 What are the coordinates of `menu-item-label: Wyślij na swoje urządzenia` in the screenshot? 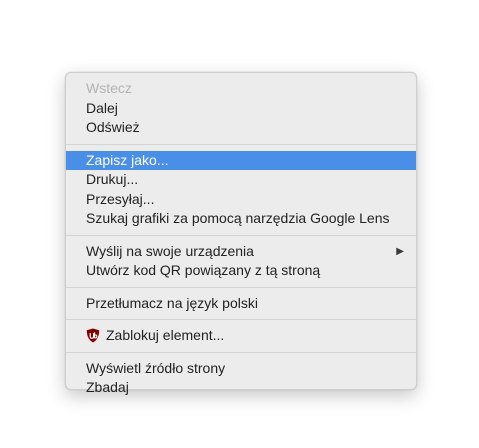 It's located at (170, 250).